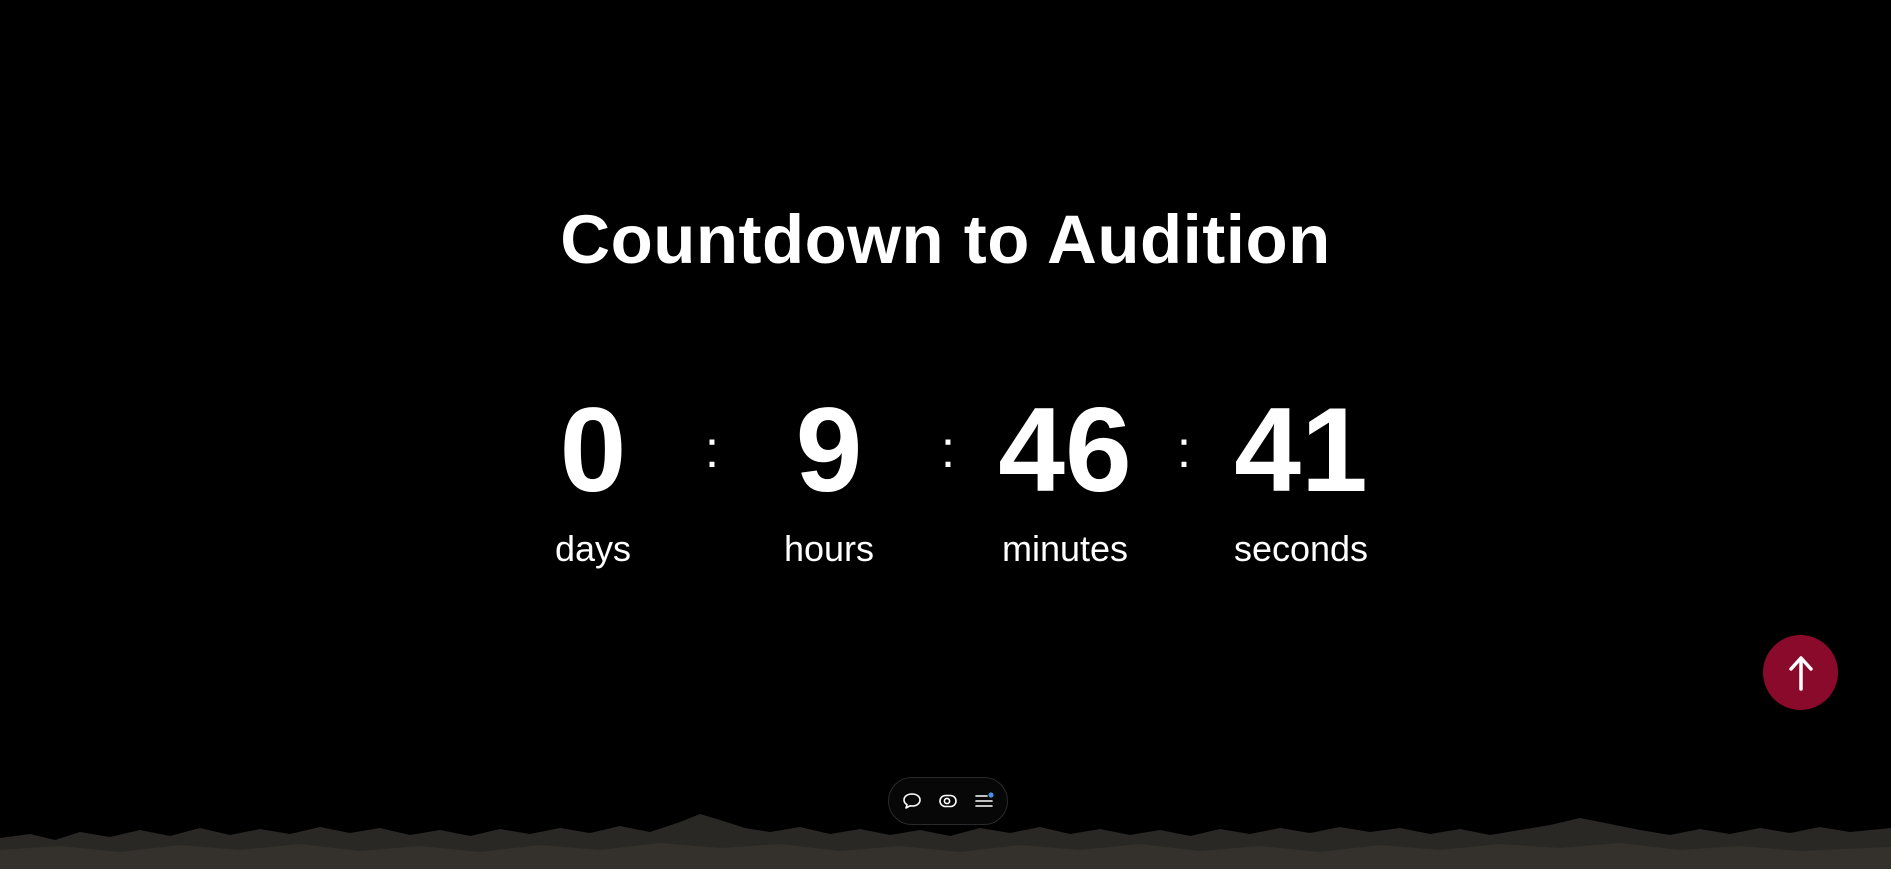 The image size is (1891, 869). I want to click on countdown-seconds: 41 seconds, so click(1301, 477).